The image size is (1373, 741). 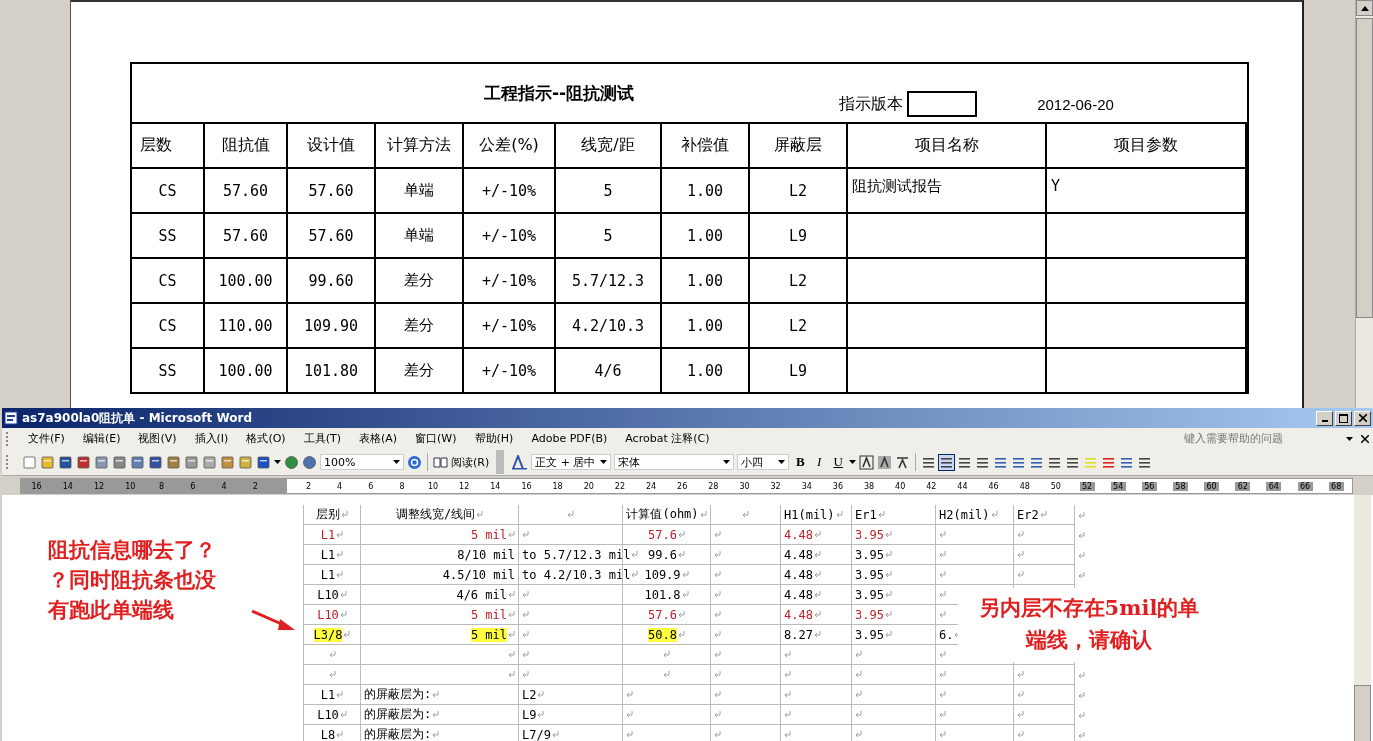 I want to click on font-size-dropdown: 小四, so click(x=763, y=462).